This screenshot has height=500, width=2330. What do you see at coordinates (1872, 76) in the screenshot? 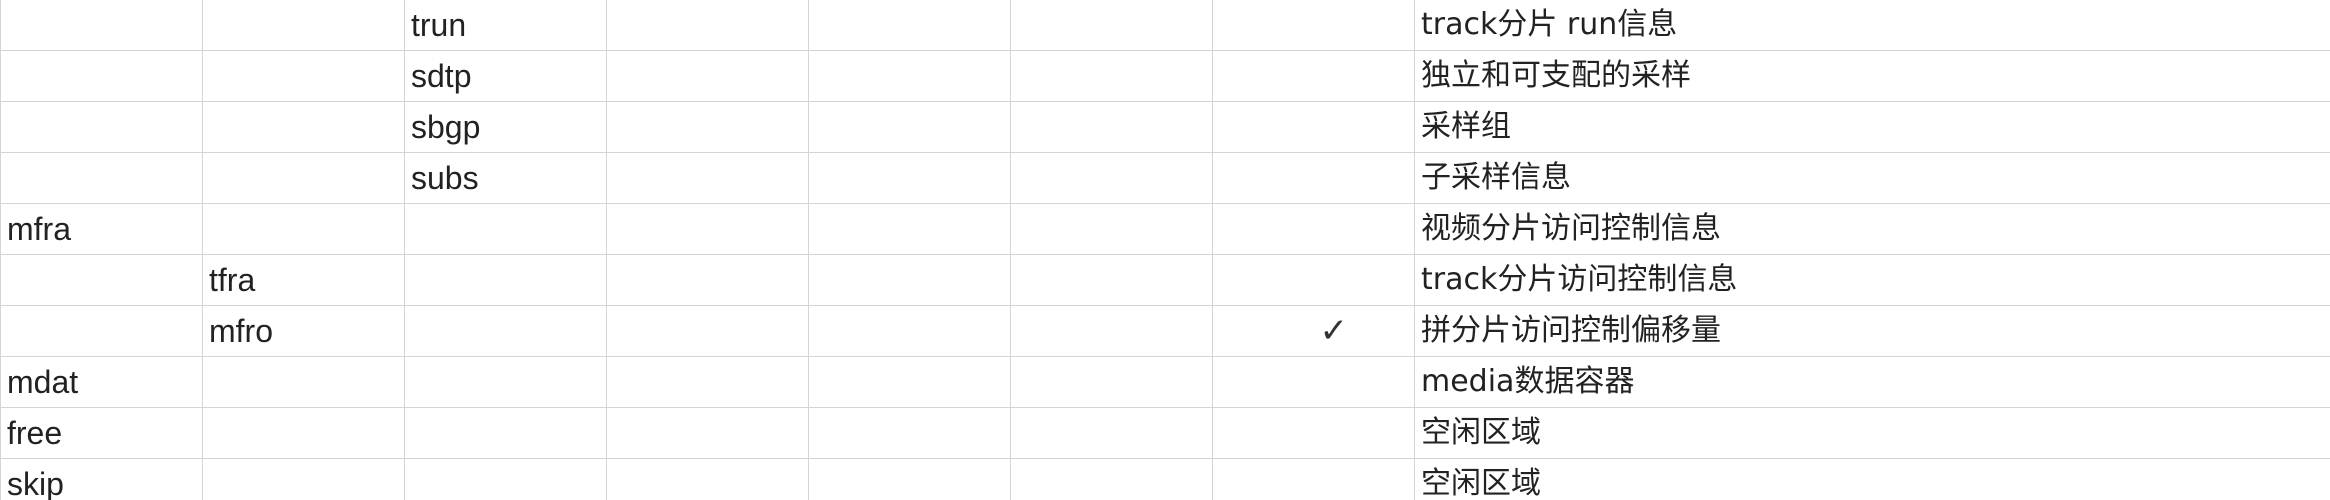
I see `cell-description: 独立和可支配的采样` at bounding box center [1872, 76].